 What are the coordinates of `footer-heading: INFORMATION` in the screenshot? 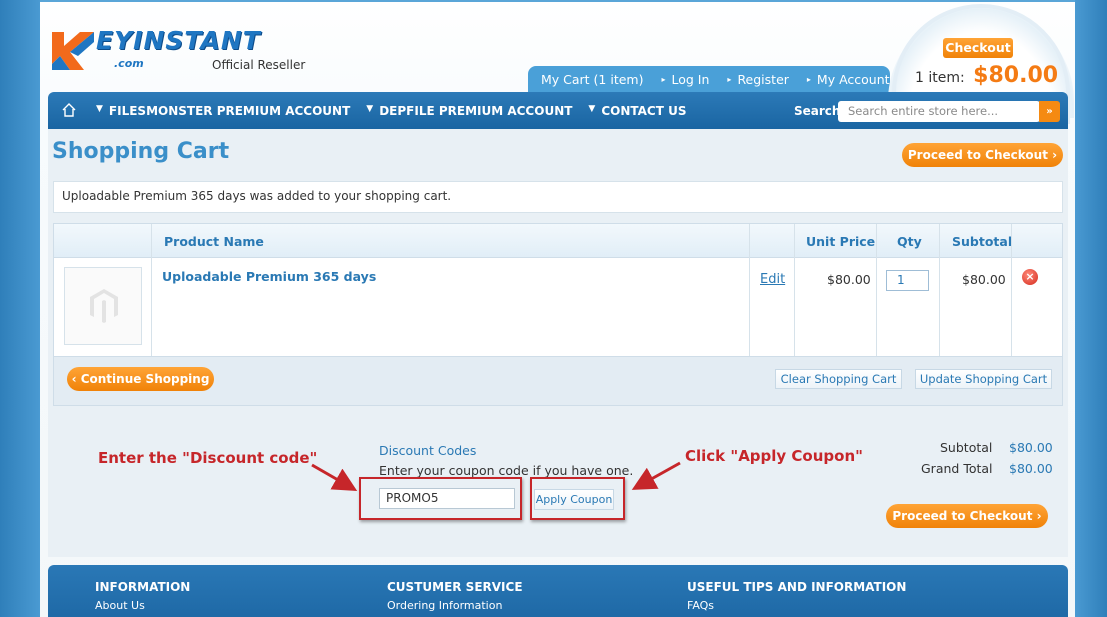 It's located at (143, 587).